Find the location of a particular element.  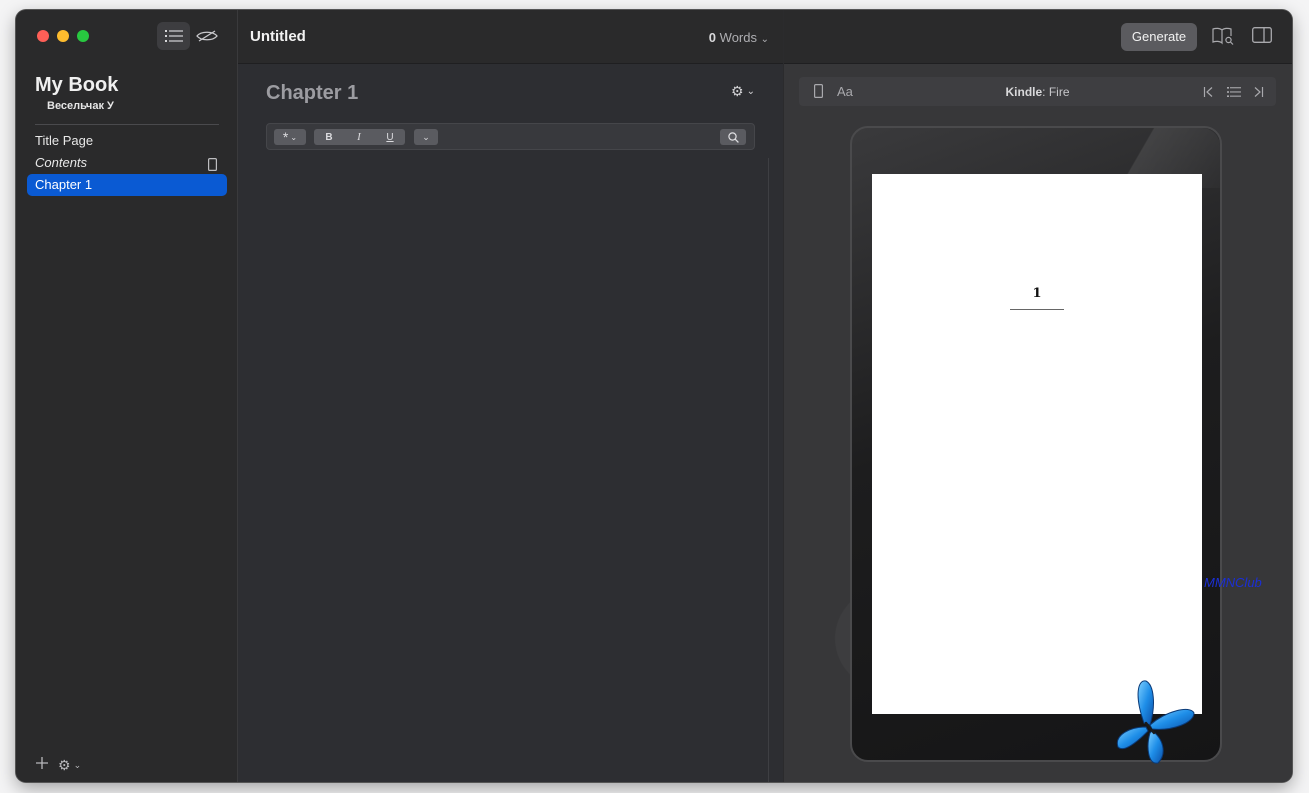

sidebar-item-chapter-1: Chapter 1 is located at coordinates (127, 185).